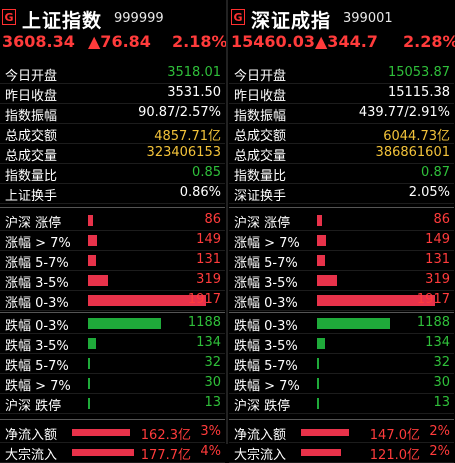  I want to click on stat-row: 指数振幅 90.87/2.57%, so click(112, 114).